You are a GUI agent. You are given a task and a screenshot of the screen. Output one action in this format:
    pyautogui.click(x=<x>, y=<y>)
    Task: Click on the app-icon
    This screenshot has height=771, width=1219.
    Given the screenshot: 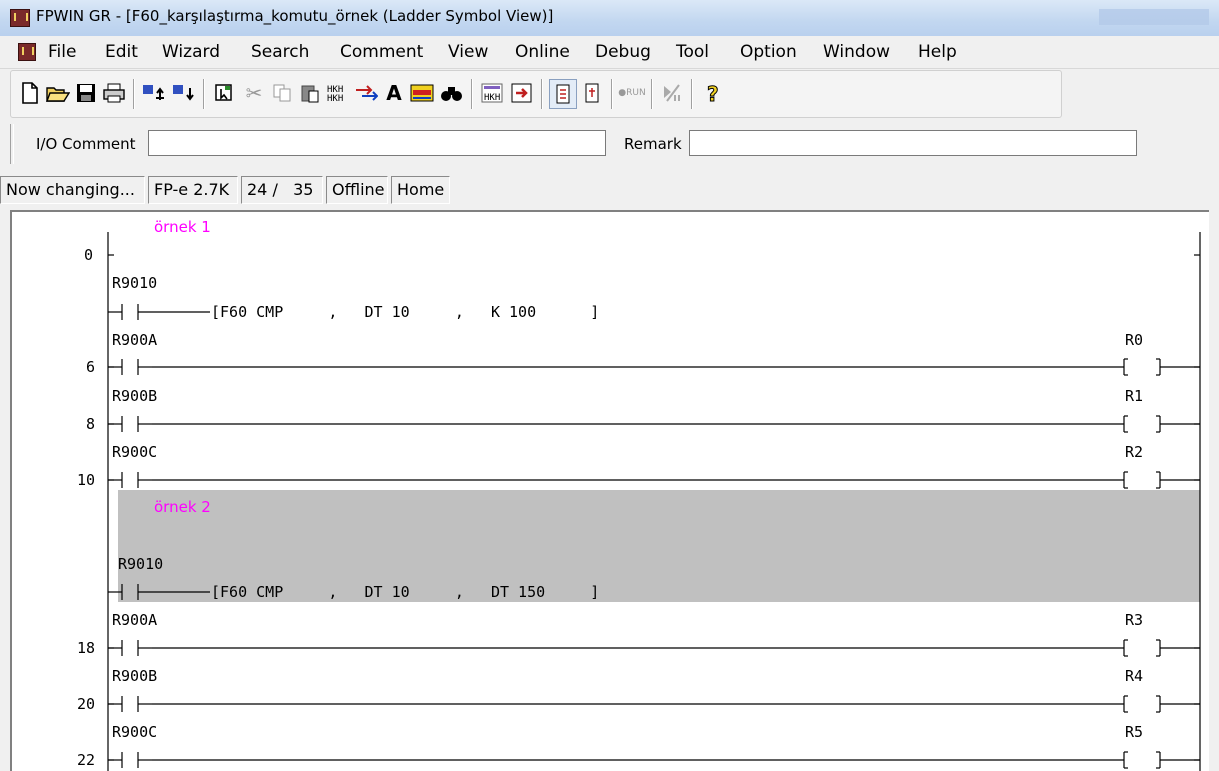 What is the action you would take?
    pyautogui.click(x=20, y=18)
    